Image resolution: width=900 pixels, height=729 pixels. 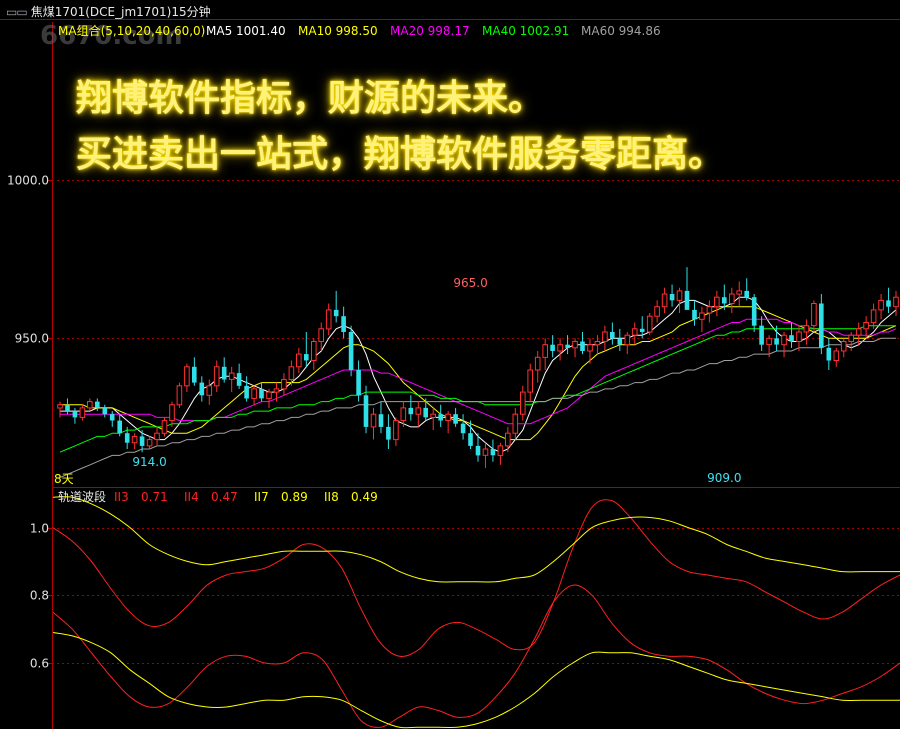 What do you see at coordinates (149, 462) in the screenshot?
I see `low-label: 914.0` at bounding box center [149, 462].